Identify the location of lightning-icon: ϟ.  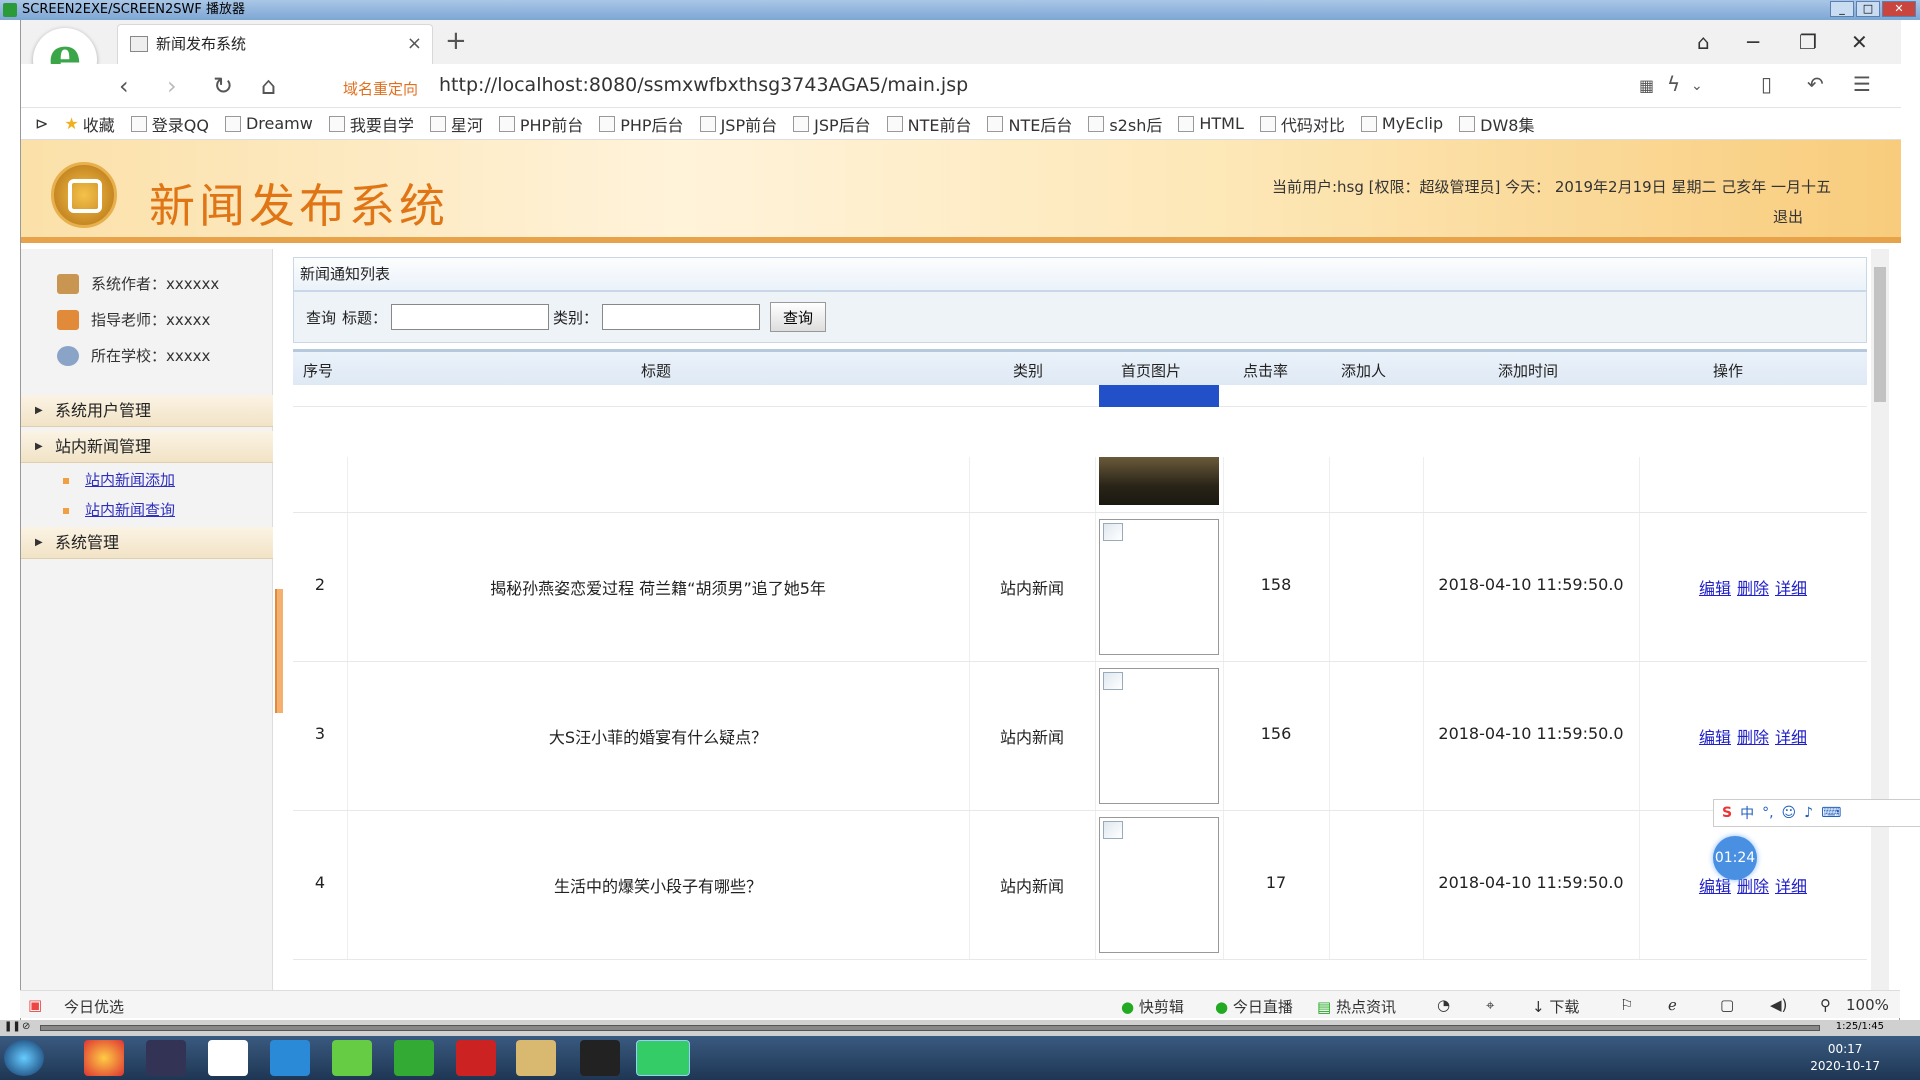
(1673, 84).